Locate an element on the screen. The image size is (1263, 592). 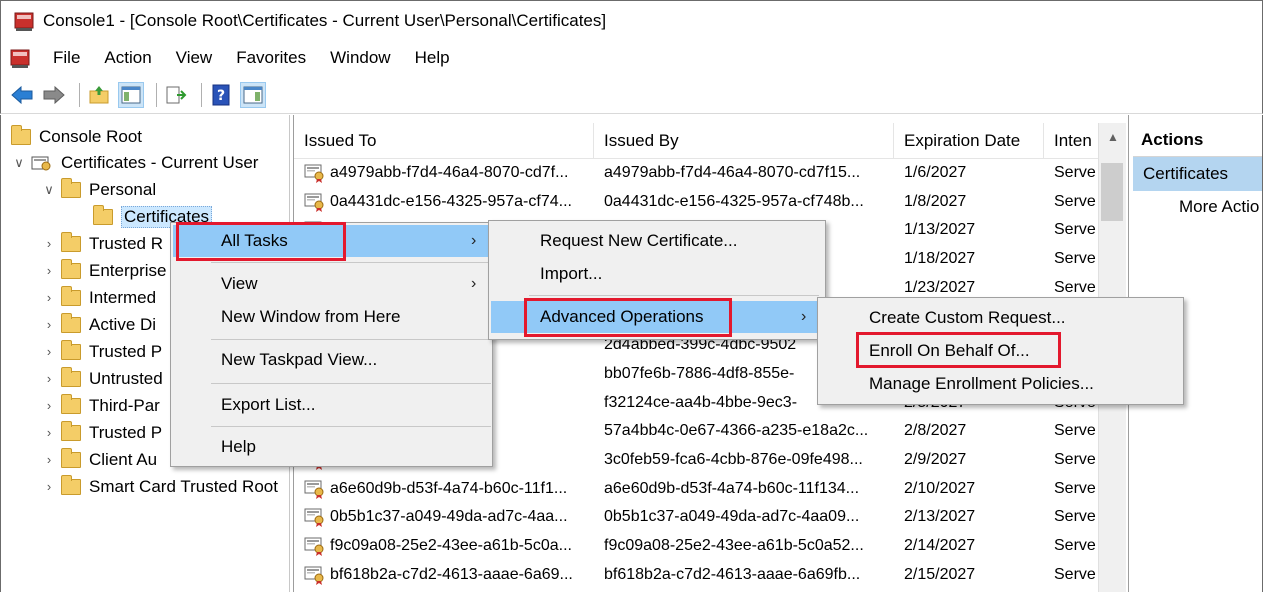
scroll-up-icon: ▲ is located at coordinates (1112, 137).